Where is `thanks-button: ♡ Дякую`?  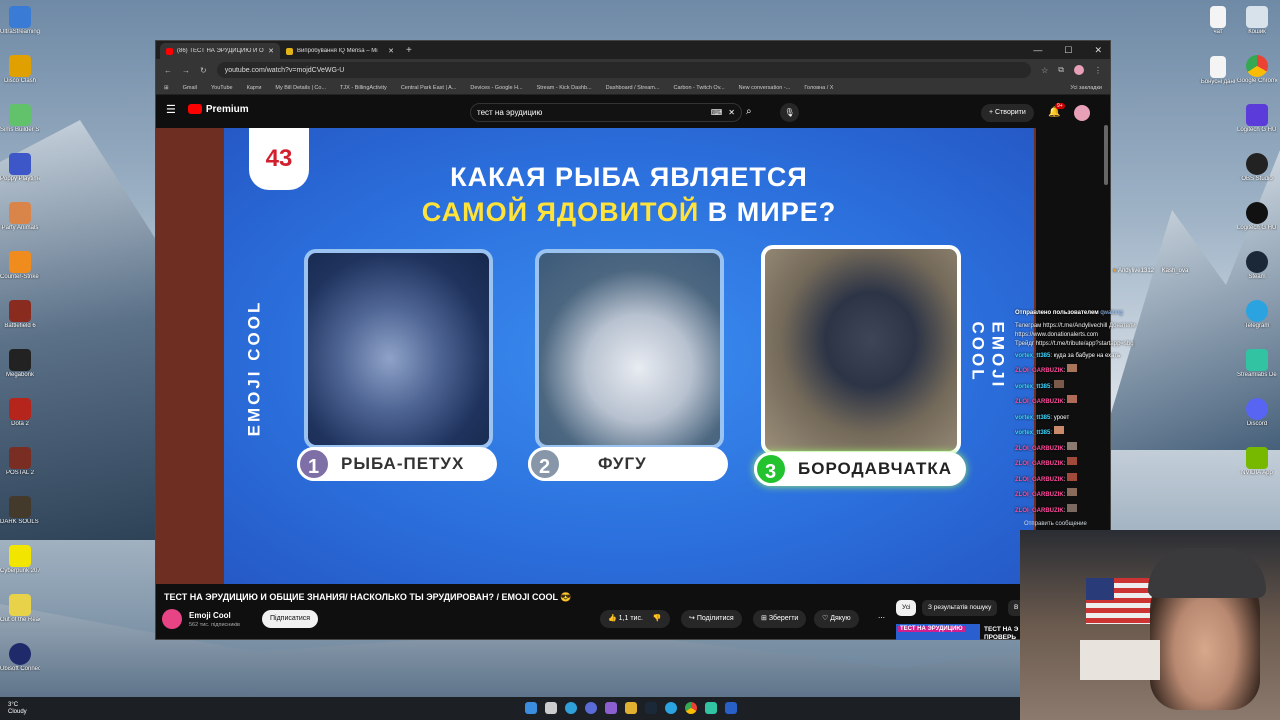
thanks-button: ♡ Дякую is located at coordinates (836, 619).